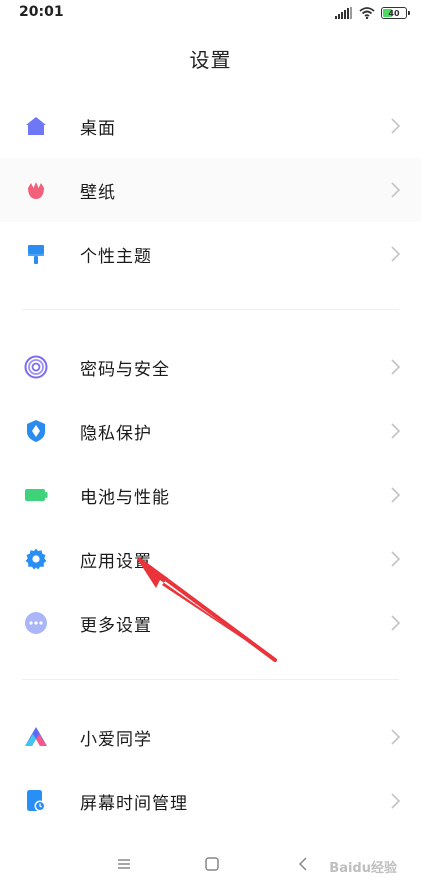 Image resolution: width=421 pixels, height=882 pixels. I want to click on menu-icon, so click(124, 864).